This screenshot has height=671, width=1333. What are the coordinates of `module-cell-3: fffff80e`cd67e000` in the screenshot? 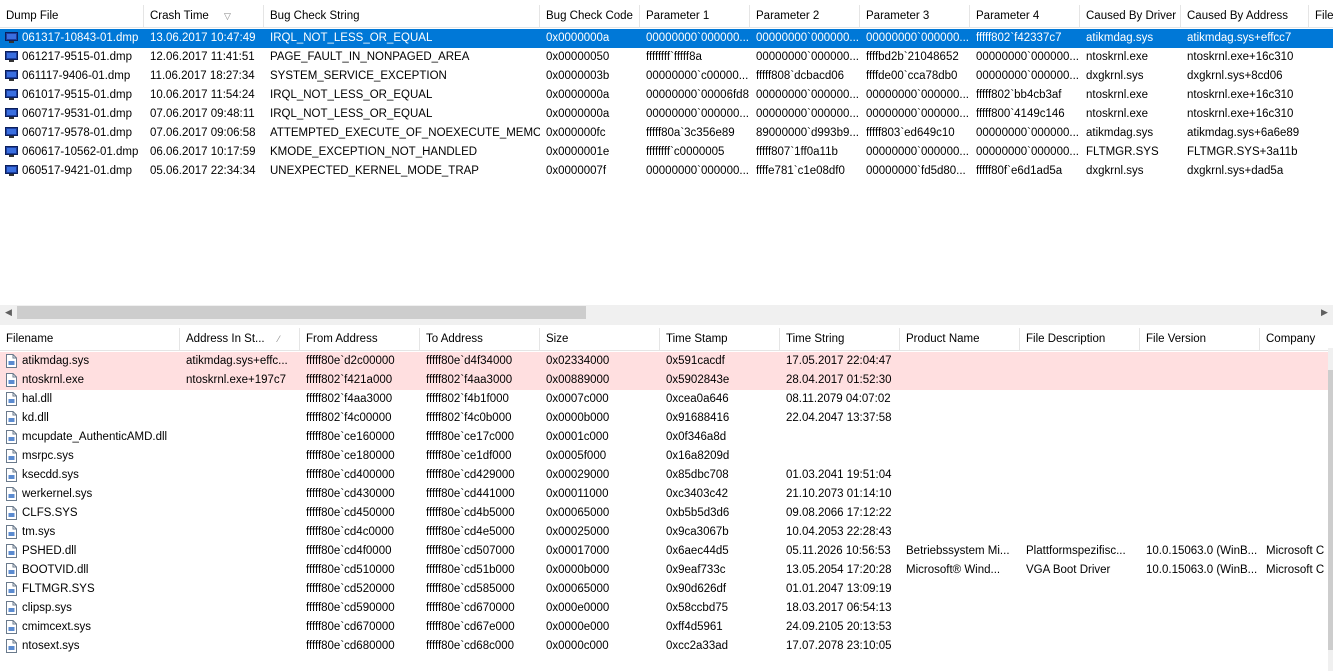 It's located at (470, 627).